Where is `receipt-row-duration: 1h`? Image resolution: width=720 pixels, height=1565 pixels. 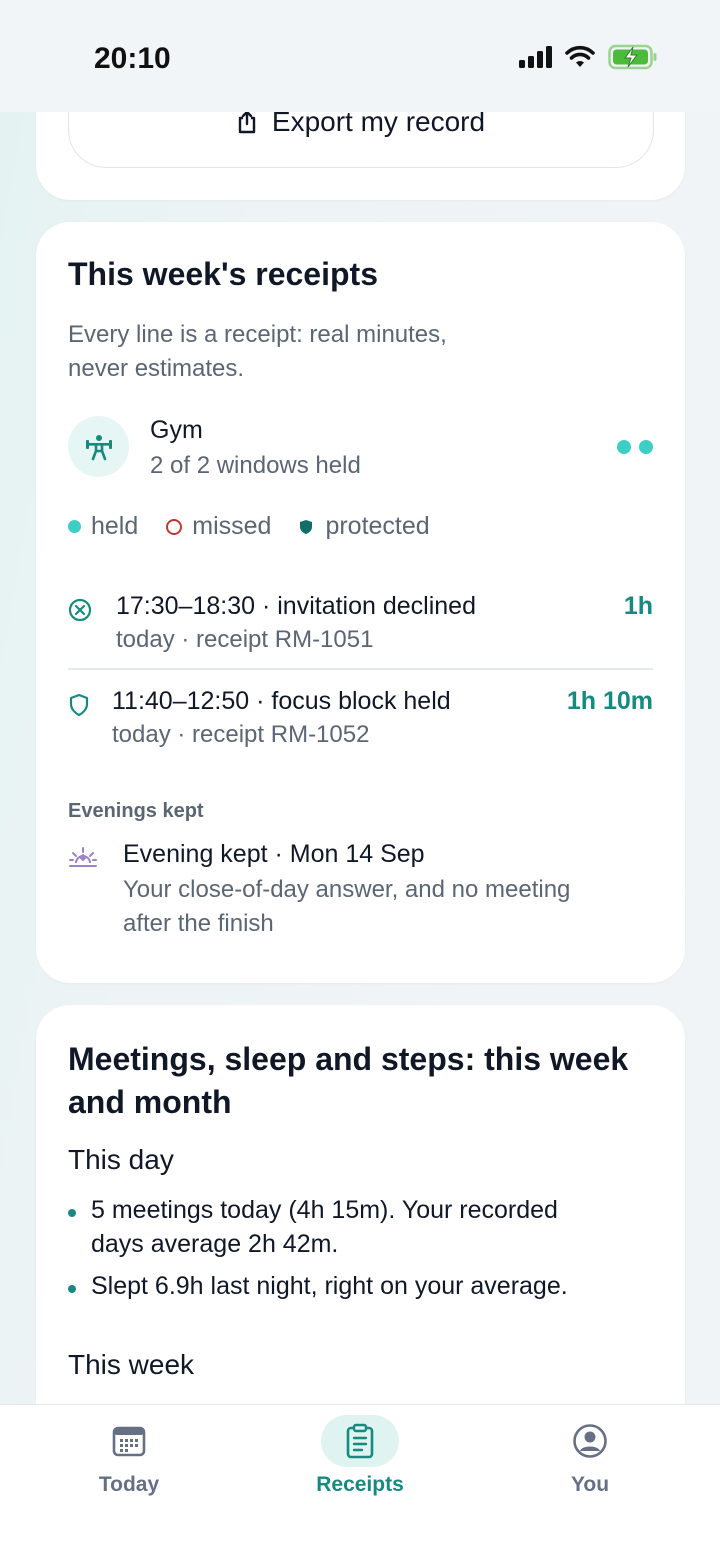 receipt-row-duration: 1h is located at coordinates (638, 606).